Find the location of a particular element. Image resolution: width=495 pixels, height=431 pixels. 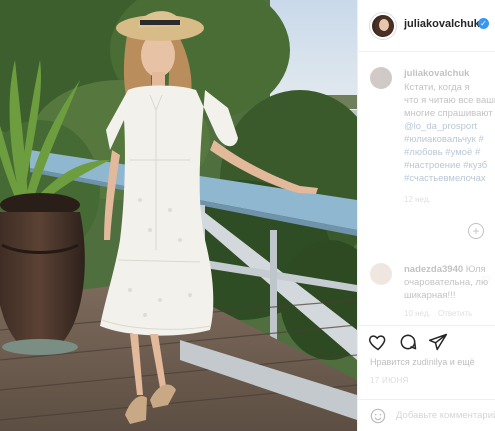

comment-line: Кстати, когда я is located at coordinates (437, 87).